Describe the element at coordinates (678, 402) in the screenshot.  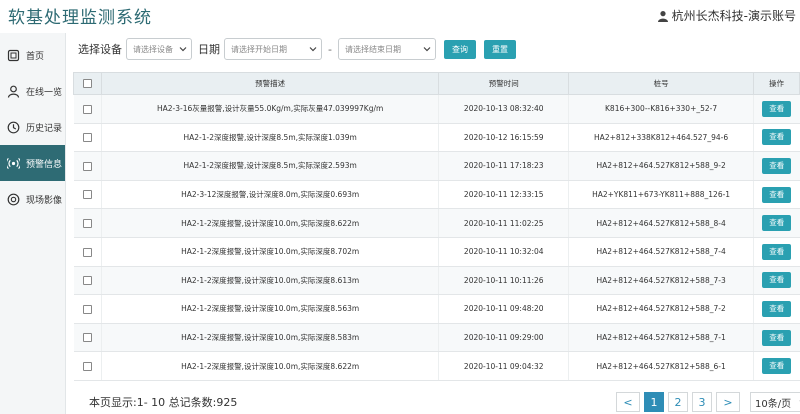
I see `page-button-2: 2` at that location.